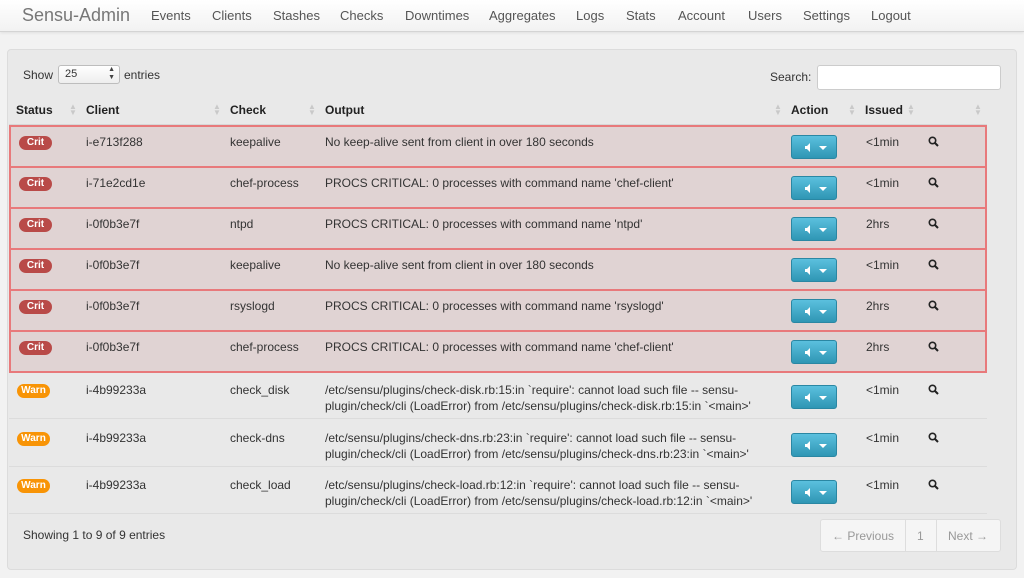 This screenshot has width=1024, height=578. I want to click on nav-aggregates: Aggregates, so click(522, 15).